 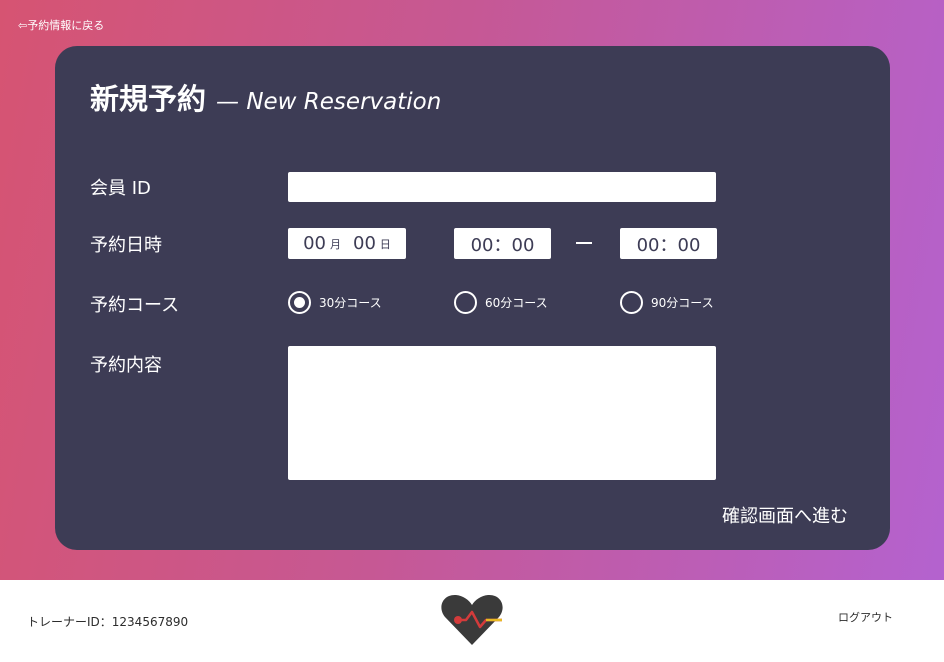 What do you see at coordinates (126, 365) in the screenshot?
I see `content-label: 予約内容` at bounding box center [126, 365].